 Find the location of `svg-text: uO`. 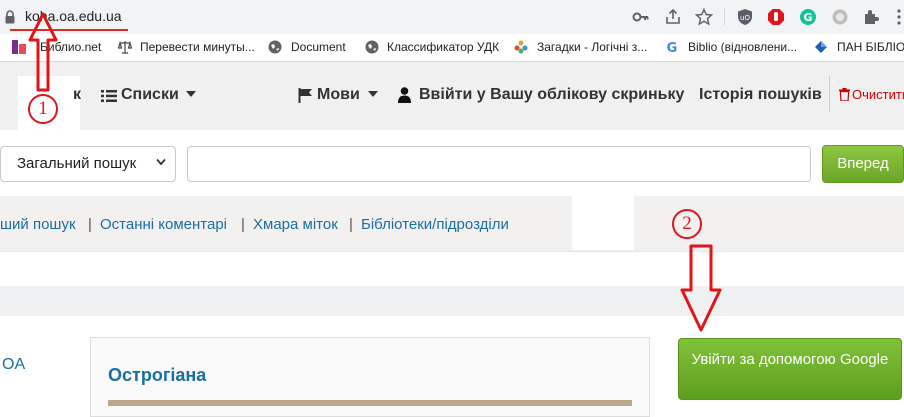

svg-text: uO is located at coordinates (745, 18).